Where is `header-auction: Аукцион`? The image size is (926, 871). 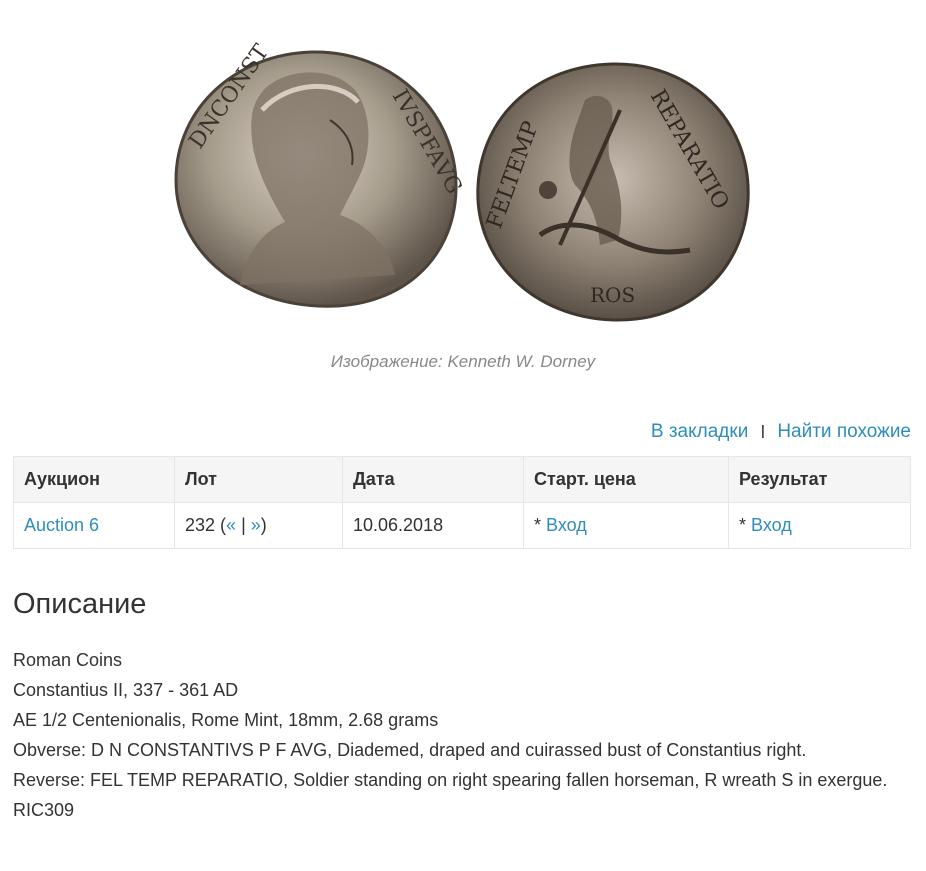
header-auction: Аукцион is located at coordinates (94, 479).